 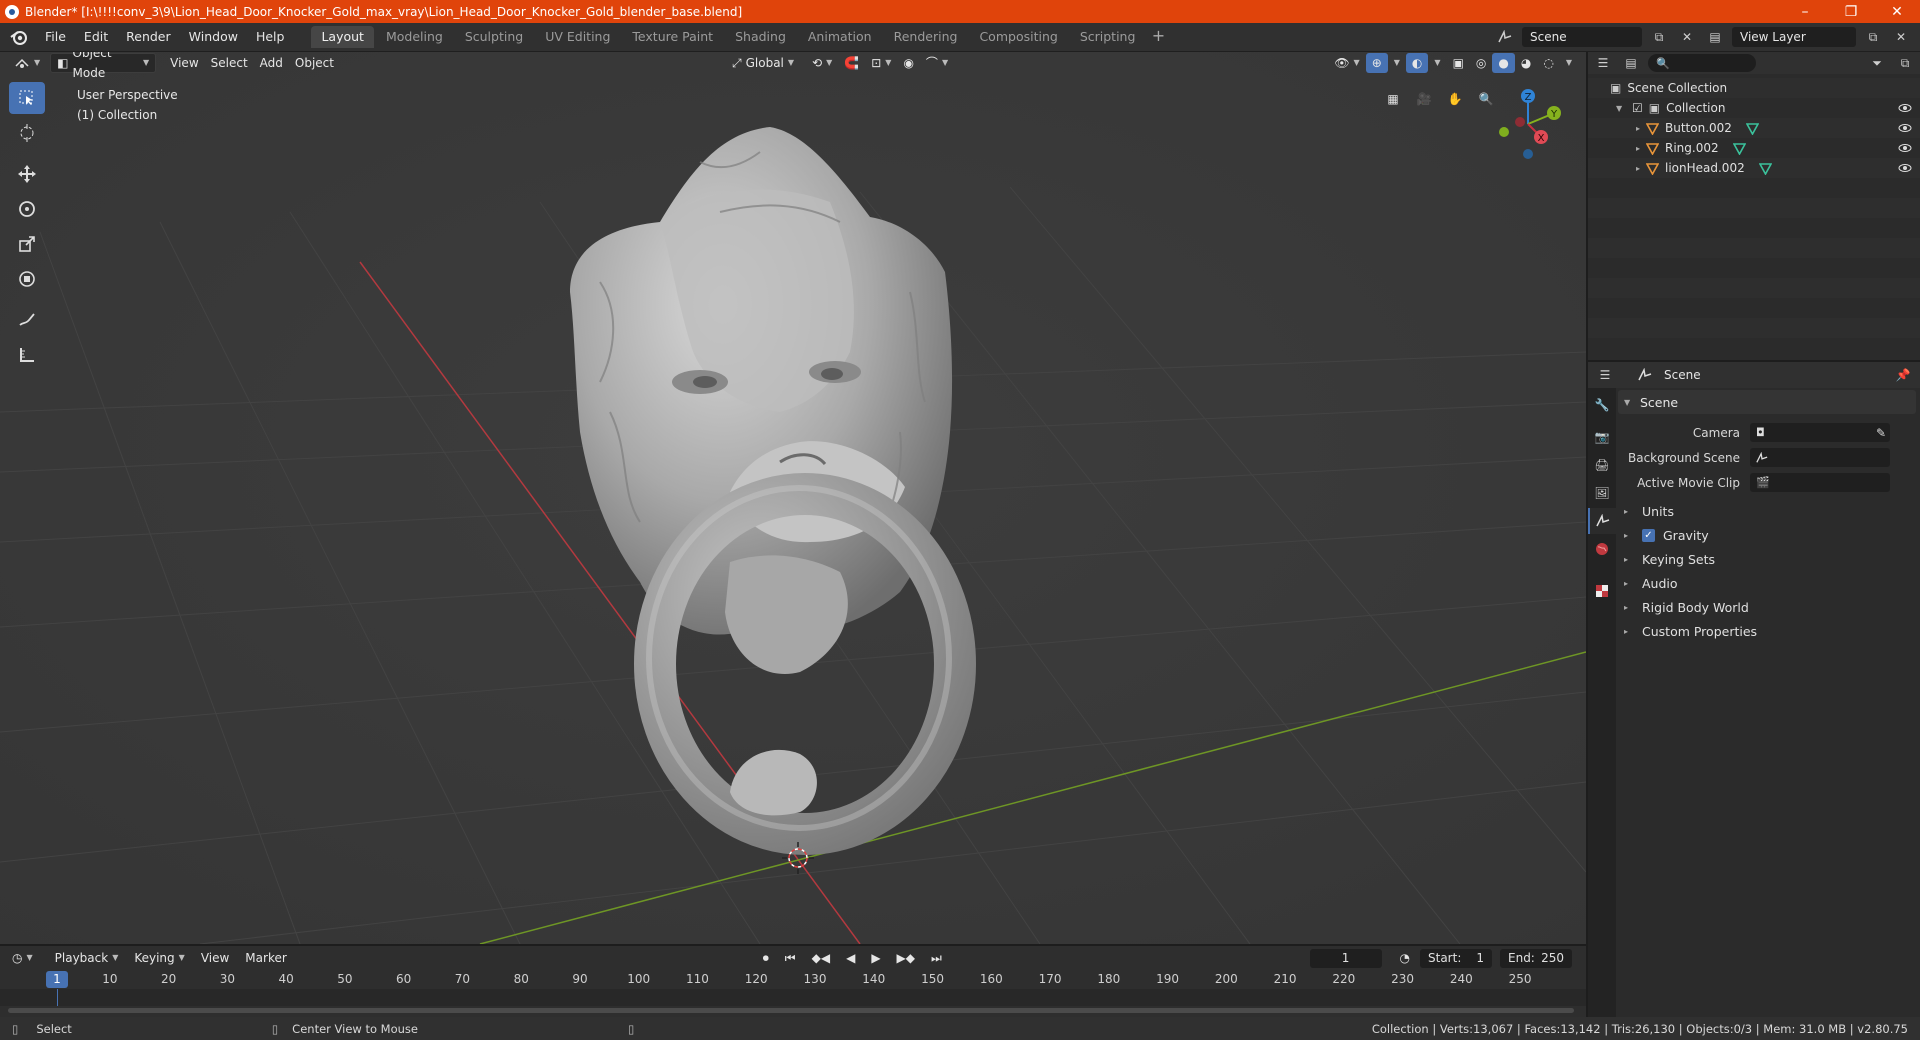 What do you see at coordinates (1393, 99) in the screenshot?
I see `grid-view-icon: ▦` at bounding box center [1393, 99].